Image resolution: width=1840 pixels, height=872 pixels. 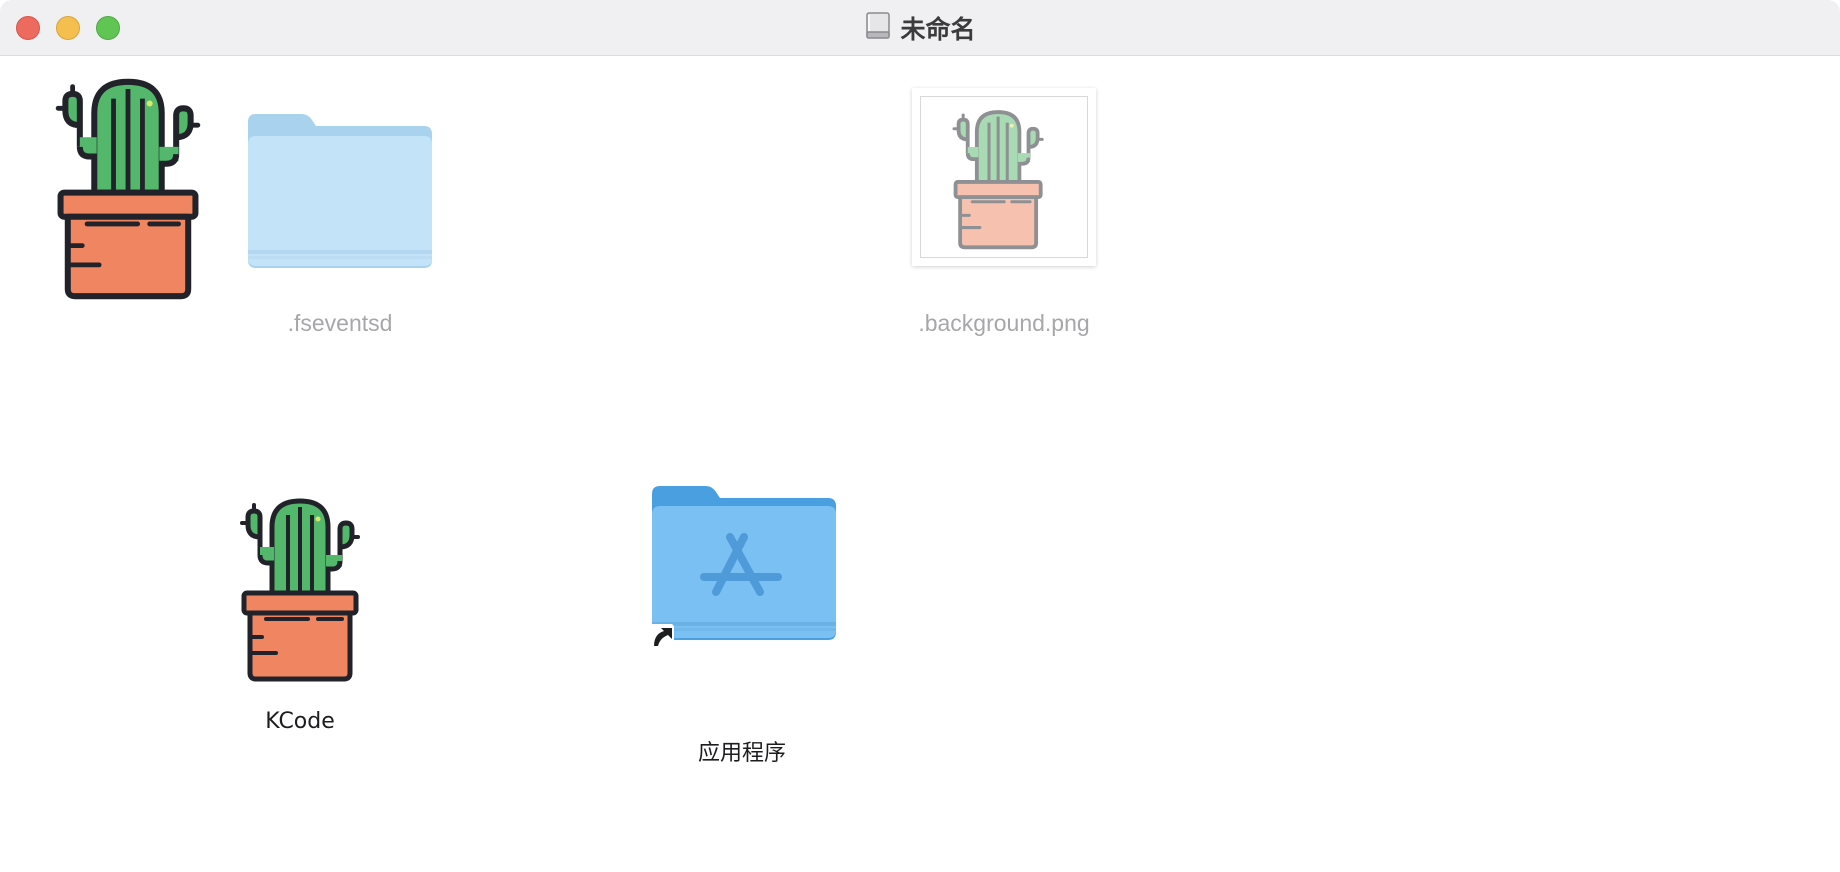 I want to click on fseventsd-folder: .fseventsd, so click(x=340, y=223).